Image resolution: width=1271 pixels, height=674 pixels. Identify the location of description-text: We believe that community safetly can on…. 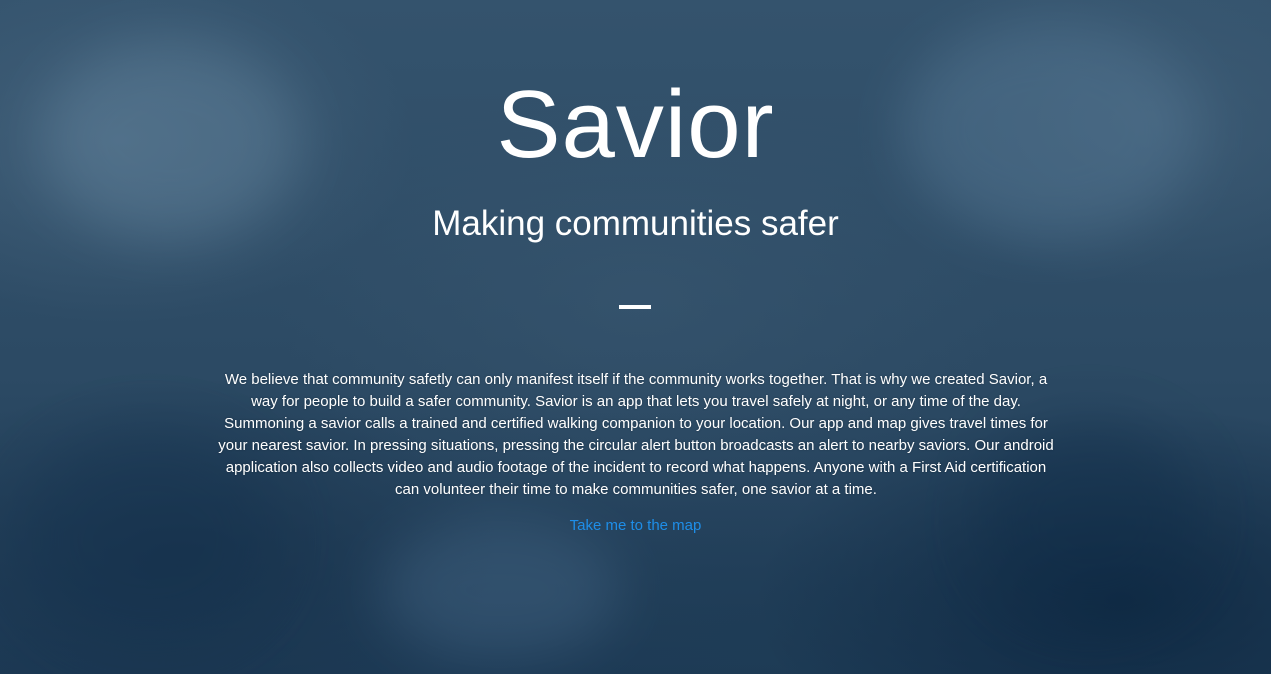
(636, 434).